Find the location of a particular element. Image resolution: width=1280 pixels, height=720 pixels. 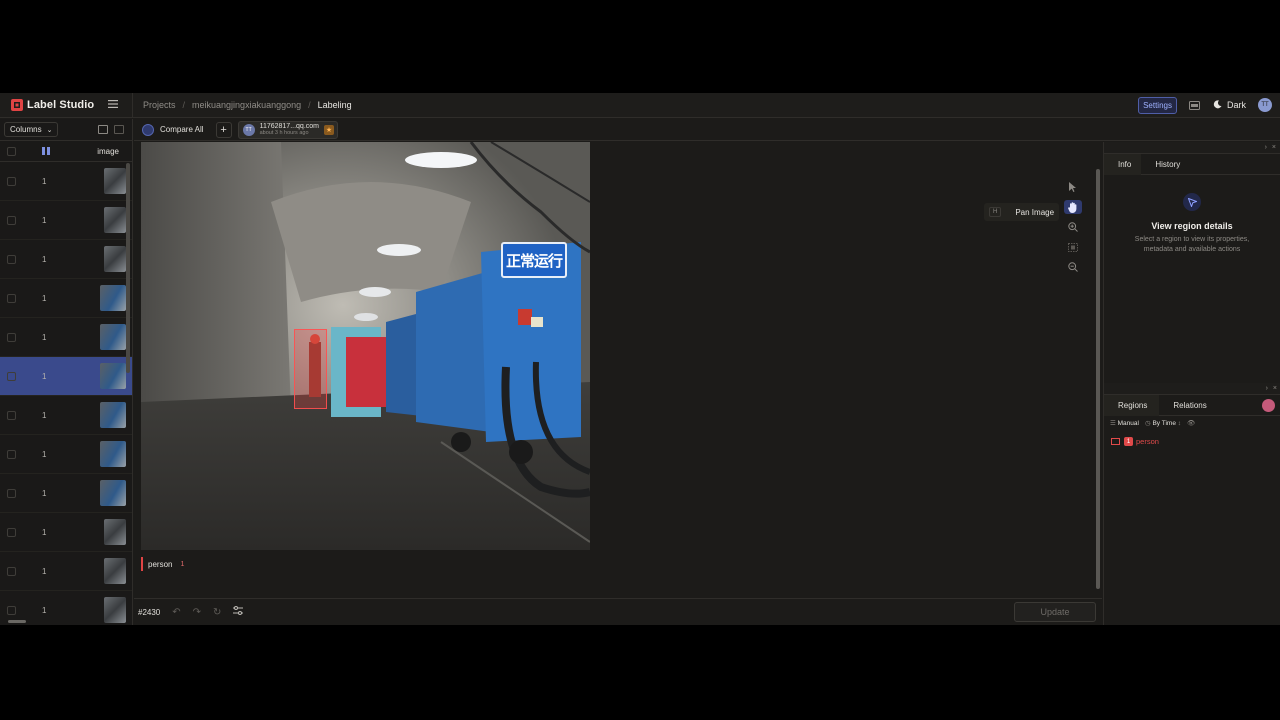

fit-to-screen-icon is located at coordinates (1073, 247).